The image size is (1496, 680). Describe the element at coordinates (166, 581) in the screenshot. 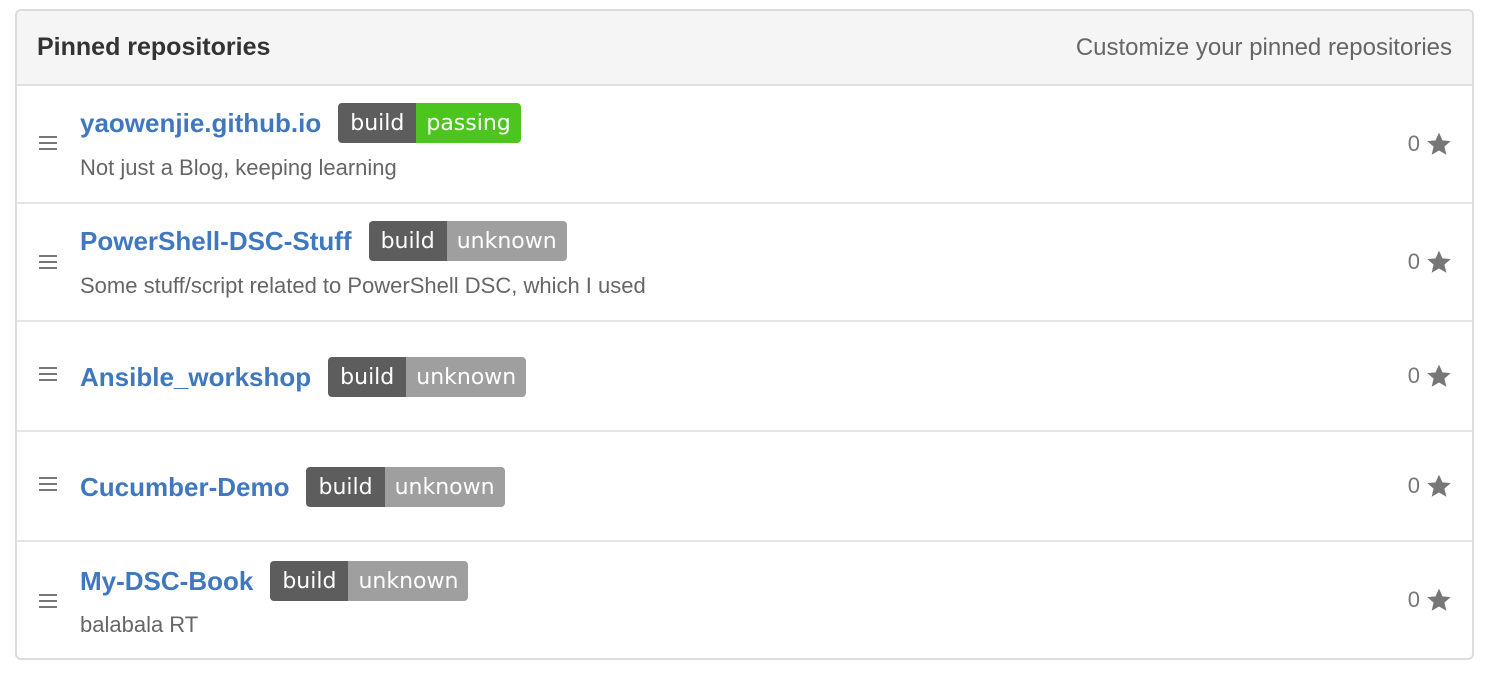

I see `repo-name-link: My-DSC-Book` at that location.